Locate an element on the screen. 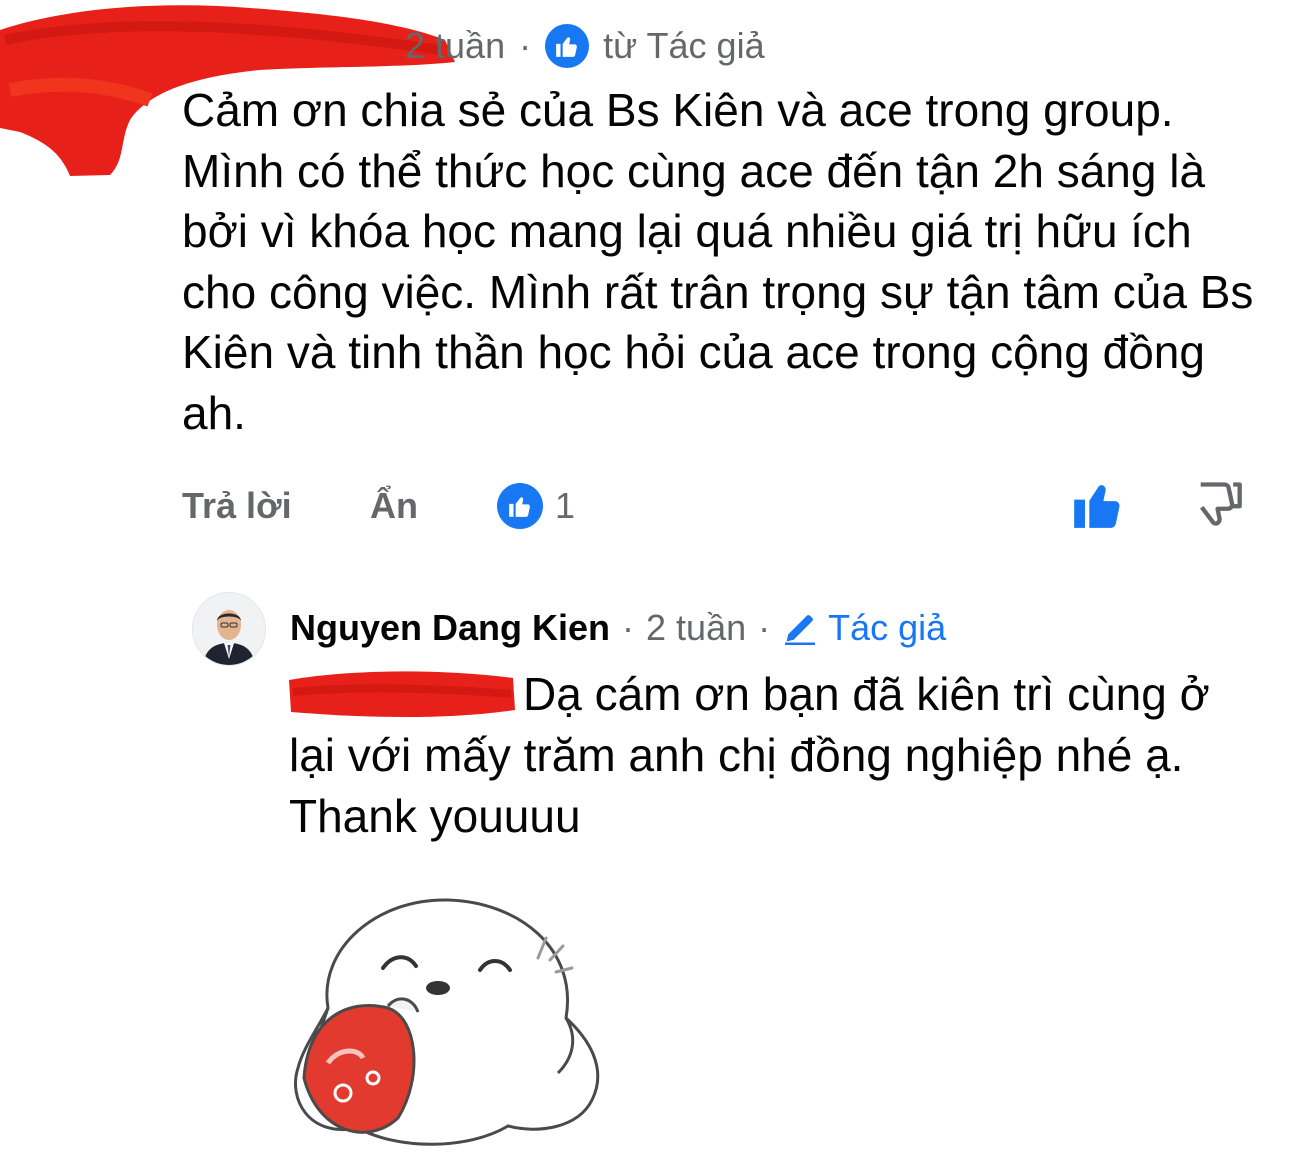  reaction-summary: 1 is located at coordinates (536, 506).